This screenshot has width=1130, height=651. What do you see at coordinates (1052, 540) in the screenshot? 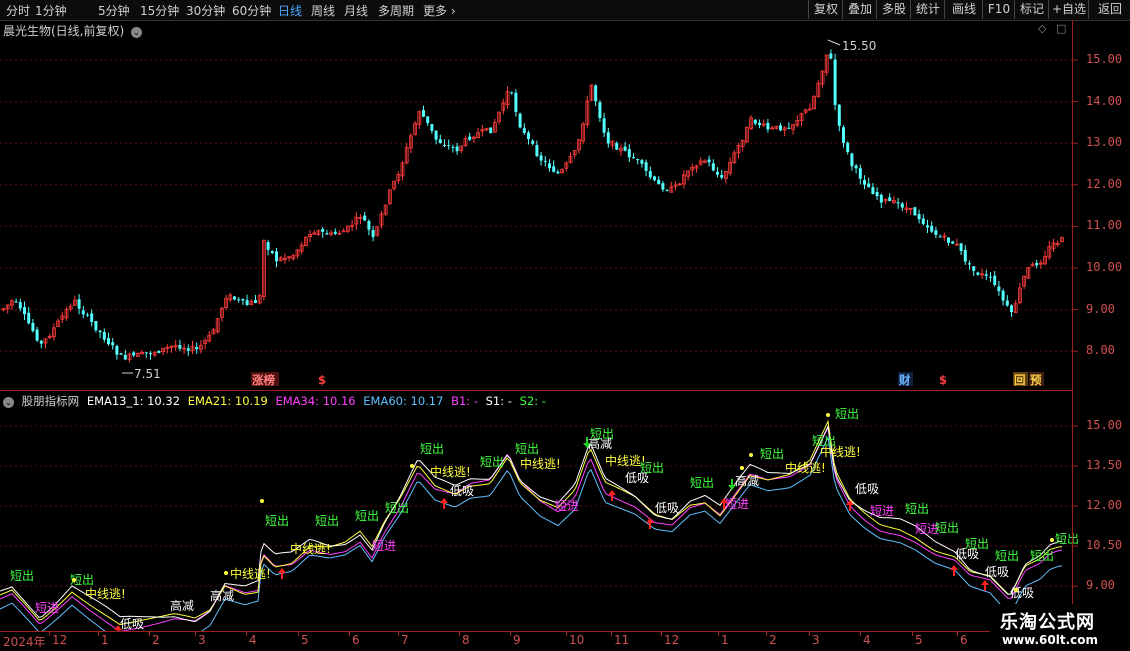
I see `signal-dot` at bounding box center [1052, 540].